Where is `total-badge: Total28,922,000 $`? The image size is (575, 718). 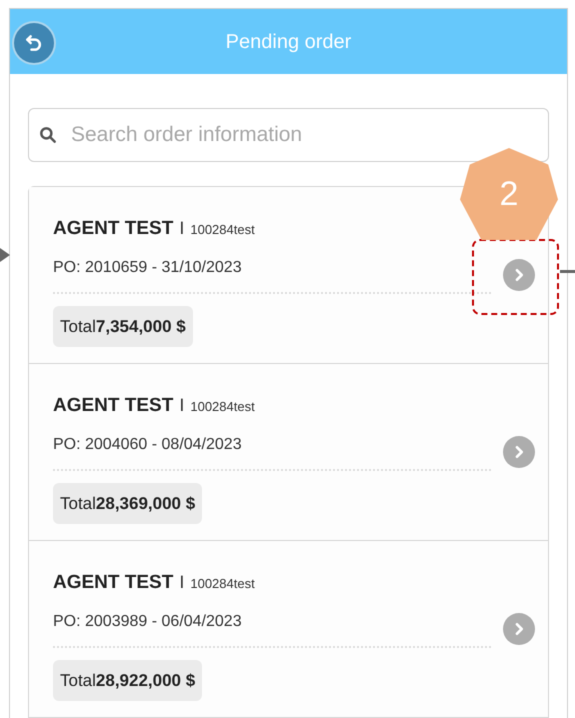
total-badge: Total28,922,000 $ is located at coordinates (127, 680).